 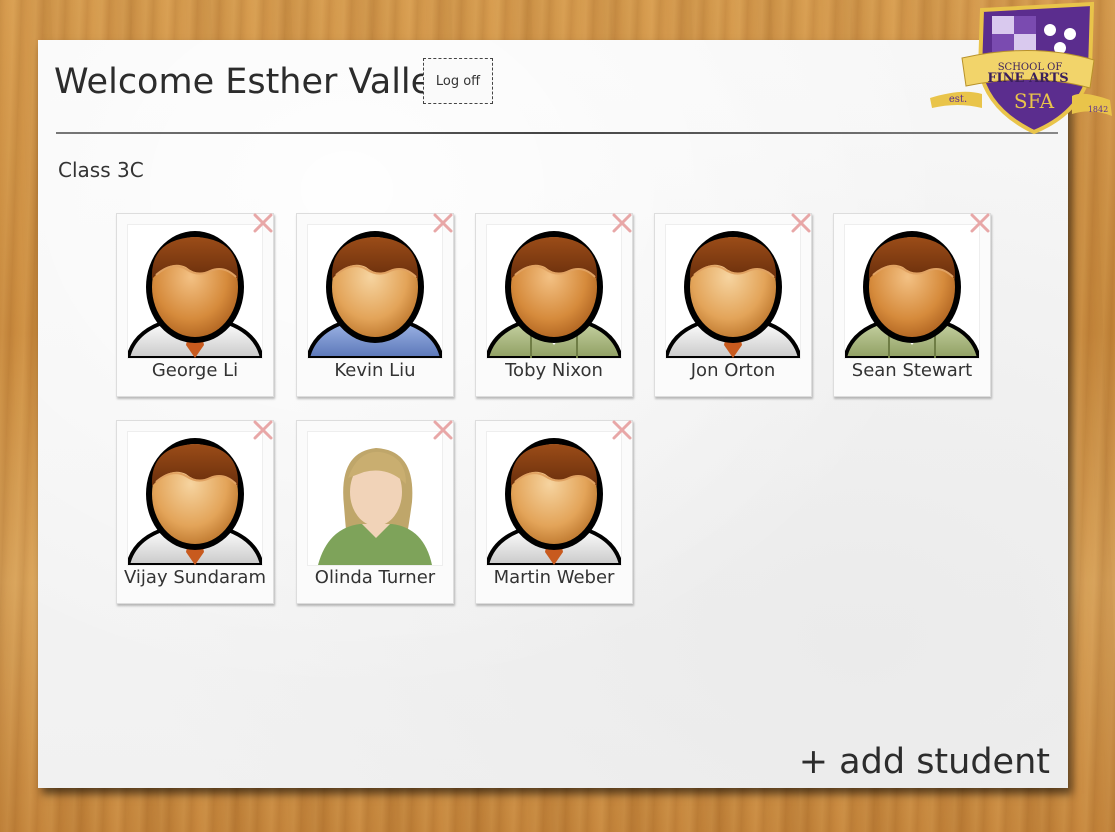 What do you see at coordinates (554, 577) in the screenshot?
I see `student-name: Martin Weber` at bounding box center [554, 577].